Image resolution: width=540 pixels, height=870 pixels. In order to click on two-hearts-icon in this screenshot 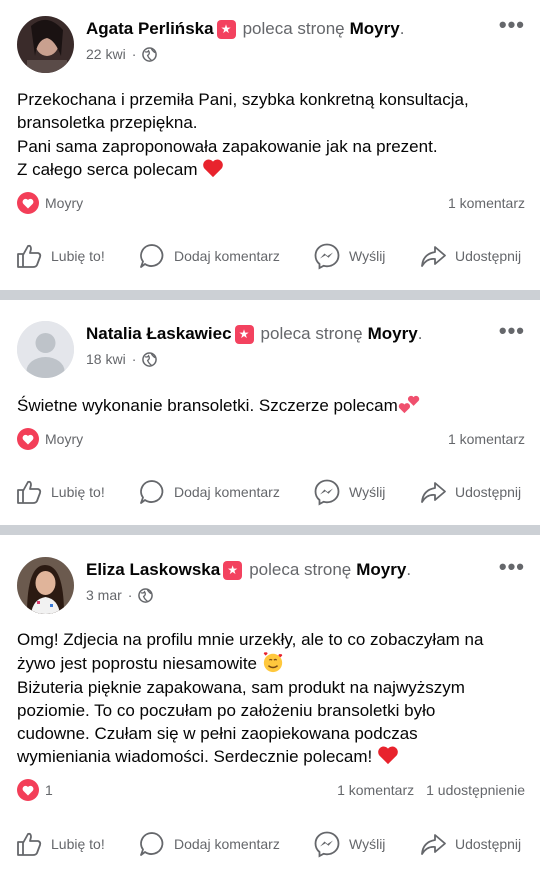, I will do `click(409, 405)`.